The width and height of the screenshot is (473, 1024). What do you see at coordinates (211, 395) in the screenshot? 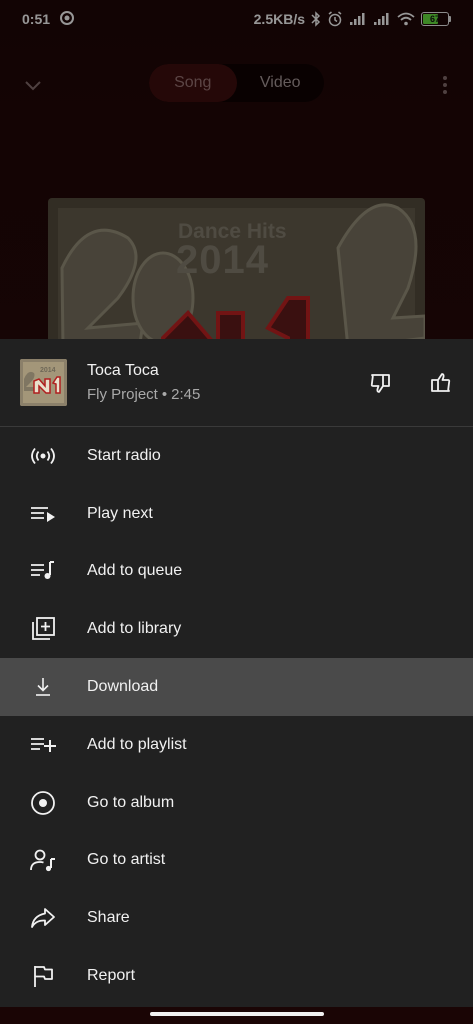
I see `song-subtitle: Fly Project • 2:45` at bounding box center [211, 395].